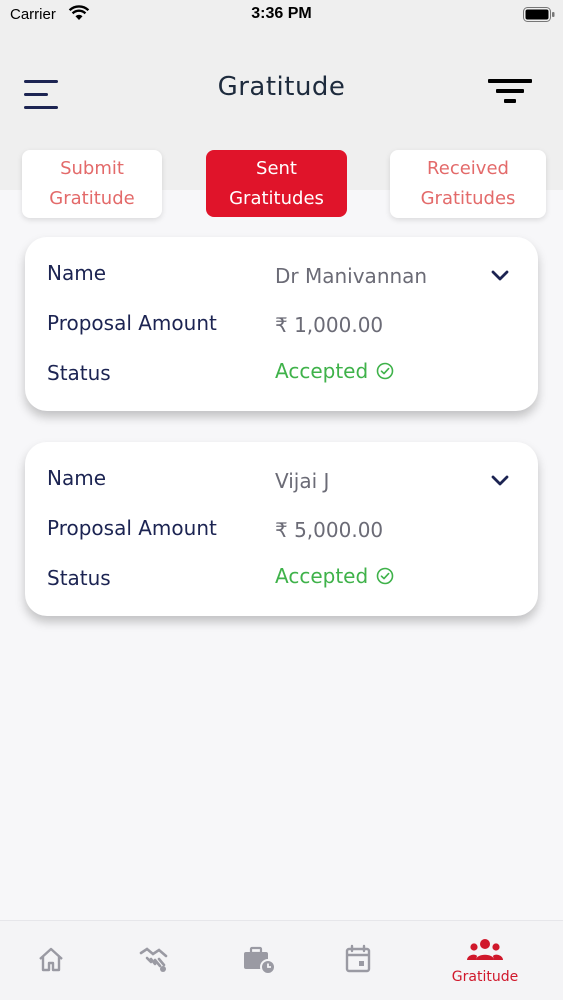 This screenshot has width=563, height=1000. I want to click on briefcase-clock-icon, so click(258, 959).